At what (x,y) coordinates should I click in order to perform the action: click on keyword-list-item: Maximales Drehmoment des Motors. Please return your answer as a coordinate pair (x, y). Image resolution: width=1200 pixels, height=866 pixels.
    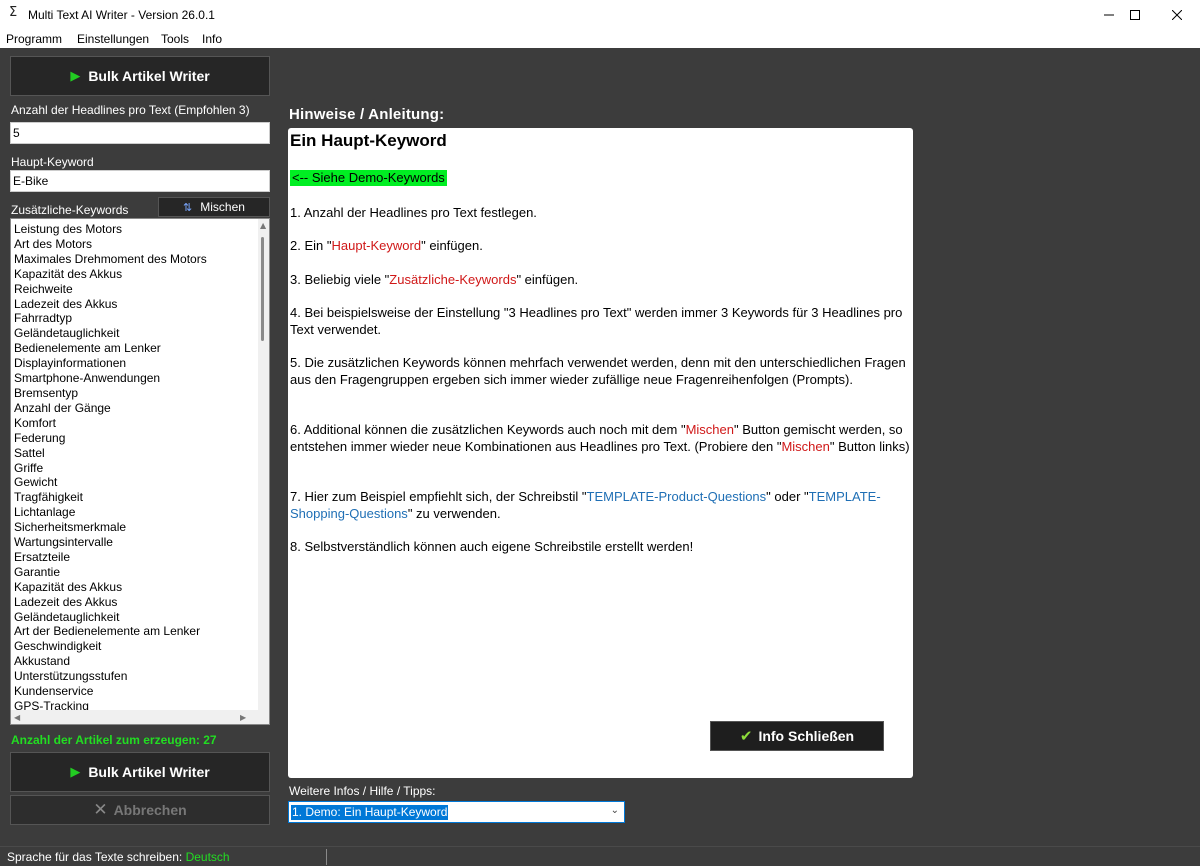
    Looking at the image, I should click on (136, 259).